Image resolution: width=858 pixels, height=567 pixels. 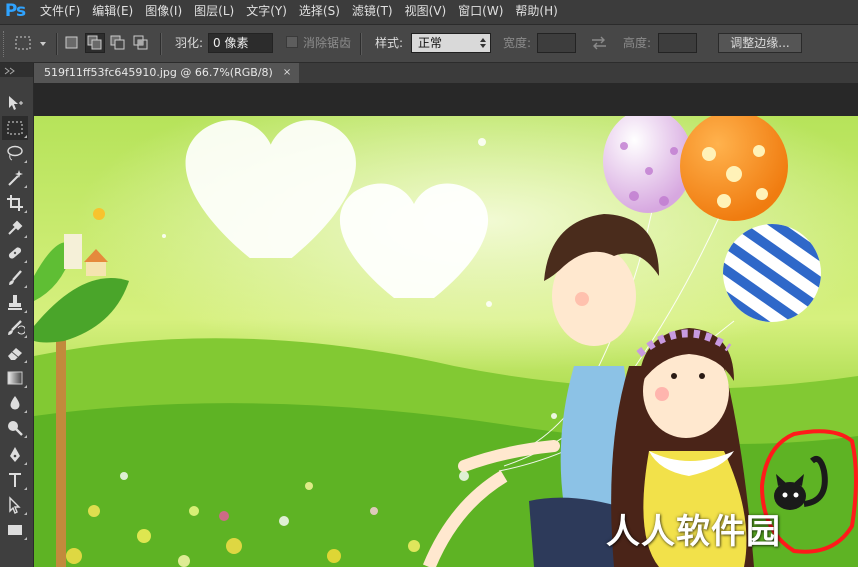 I want to click on tree-flower, so click(x=99, y=214).